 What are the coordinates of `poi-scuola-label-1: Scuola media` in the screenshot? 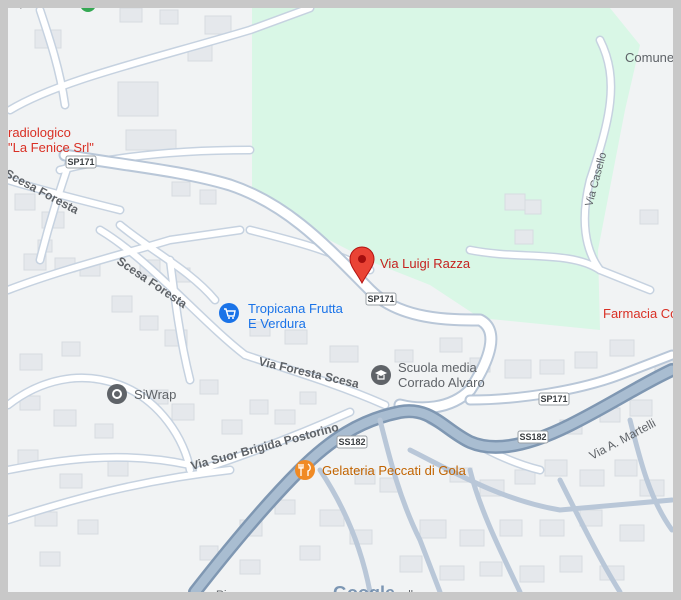 It's located at (438, 367).